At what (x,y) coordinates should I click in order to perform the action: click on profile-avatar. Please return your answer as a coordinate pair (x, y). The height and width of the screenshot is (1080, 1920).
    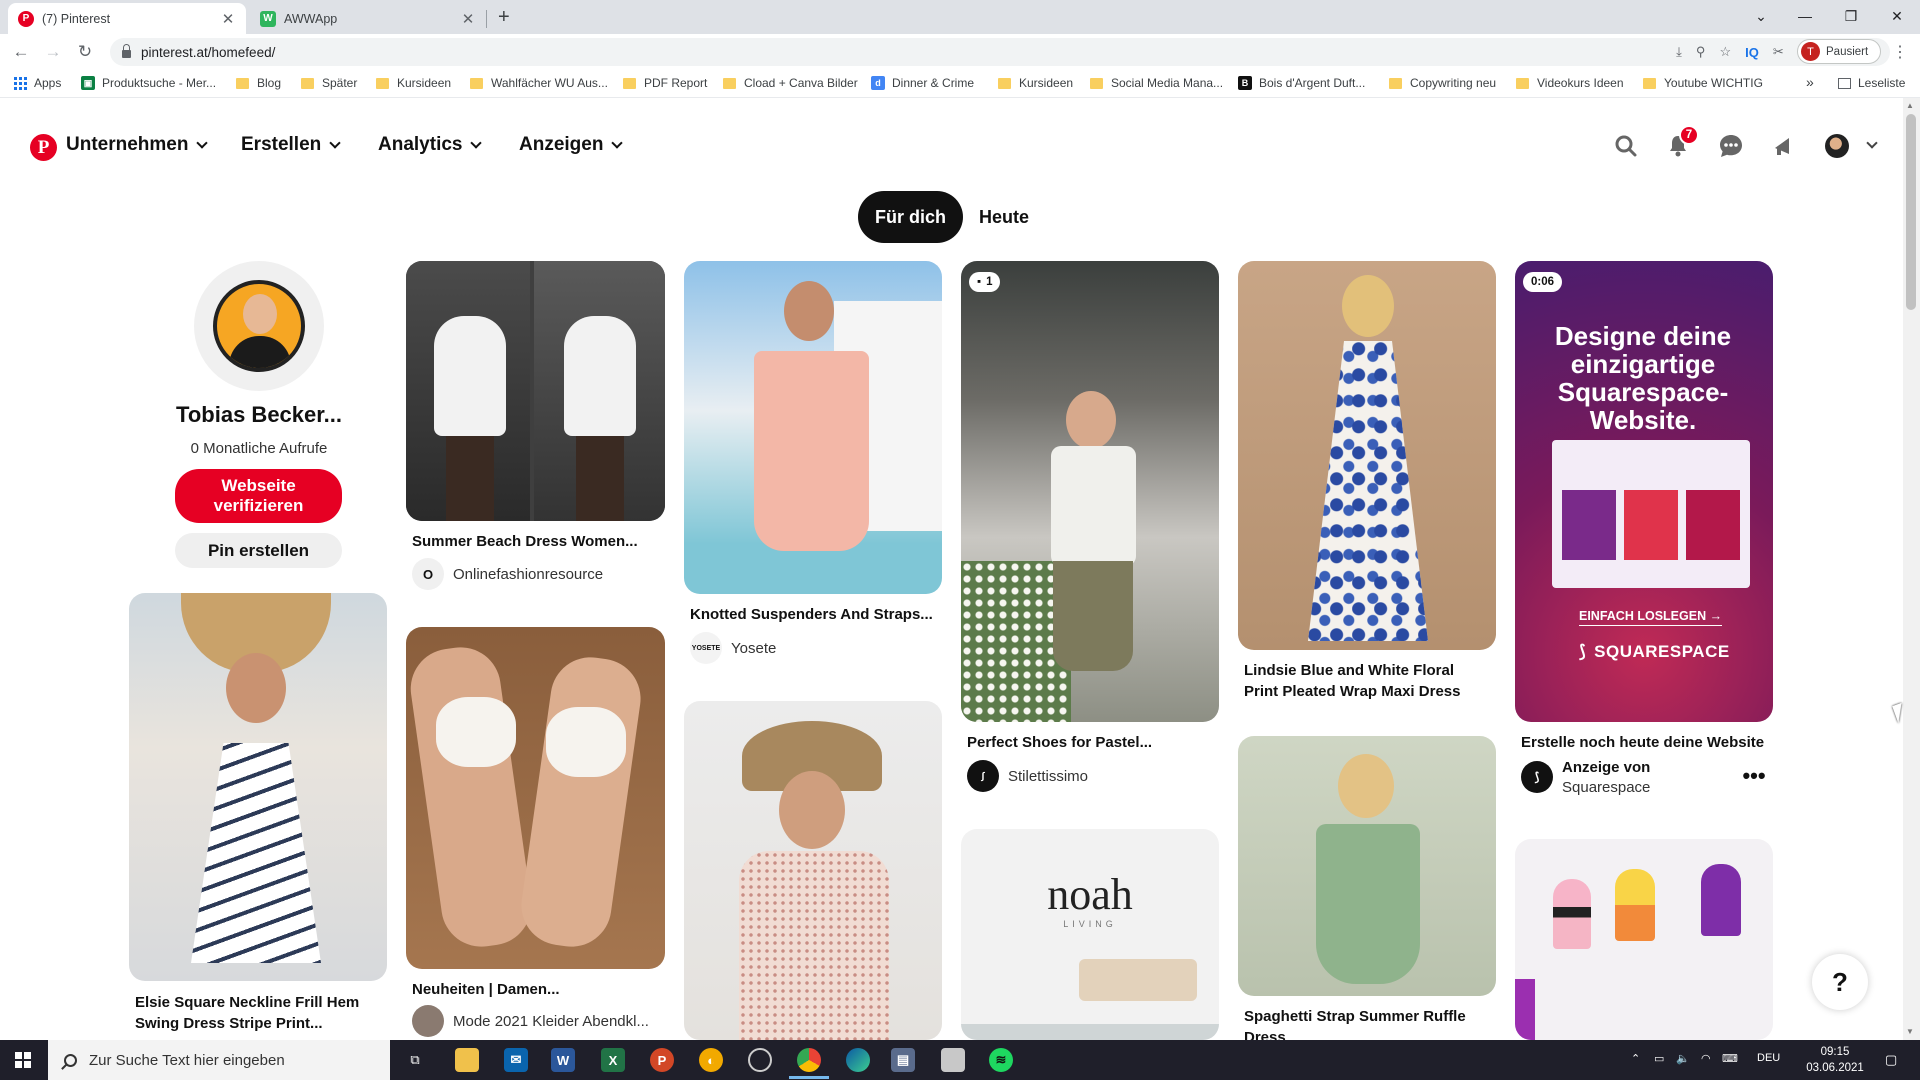
    Looking at the image, I should click on (259, 326).